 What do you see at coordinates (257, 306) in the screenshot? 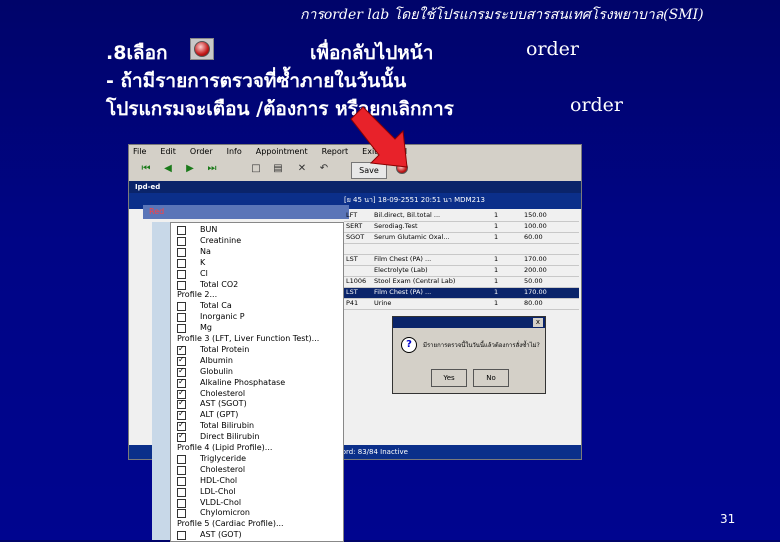
I see `test-list-item: Total Ca` at bounding box center [257, 306].